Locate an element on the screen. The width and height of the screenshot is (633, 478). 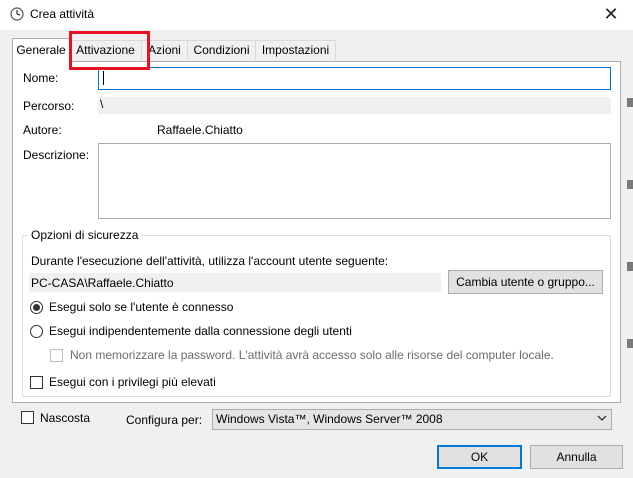
run-logged-on-label: Esegui solo se l'utente è connesso is located at coordinates (141, 307).